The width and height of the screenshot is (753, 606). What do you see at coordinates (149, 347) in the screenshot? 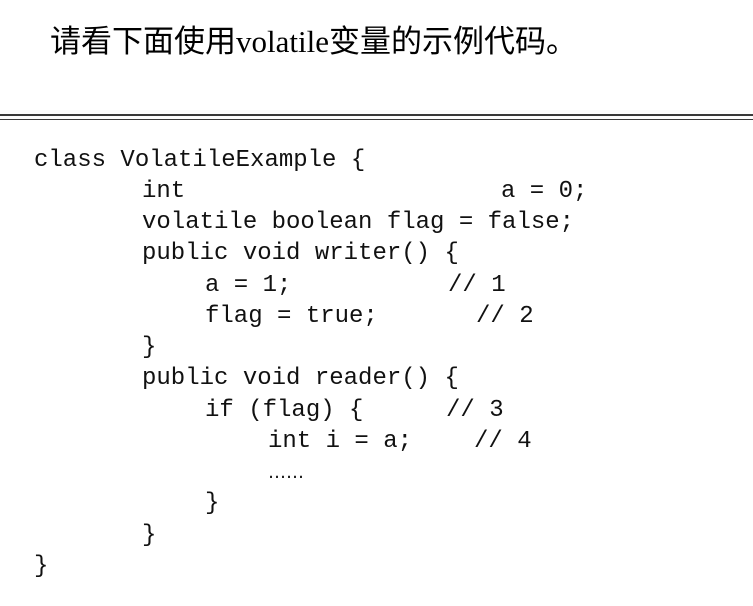
I see `code-line-writer-close: }` at bounding box center [149, 347].